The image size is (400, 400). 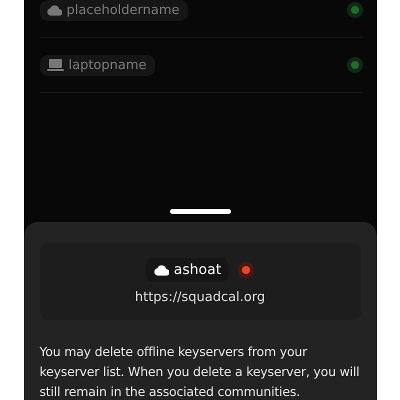 What do you see at coordinates (200, 211) in the screenshot?
I see `sheet-handle` at bounding box center [200, 211].